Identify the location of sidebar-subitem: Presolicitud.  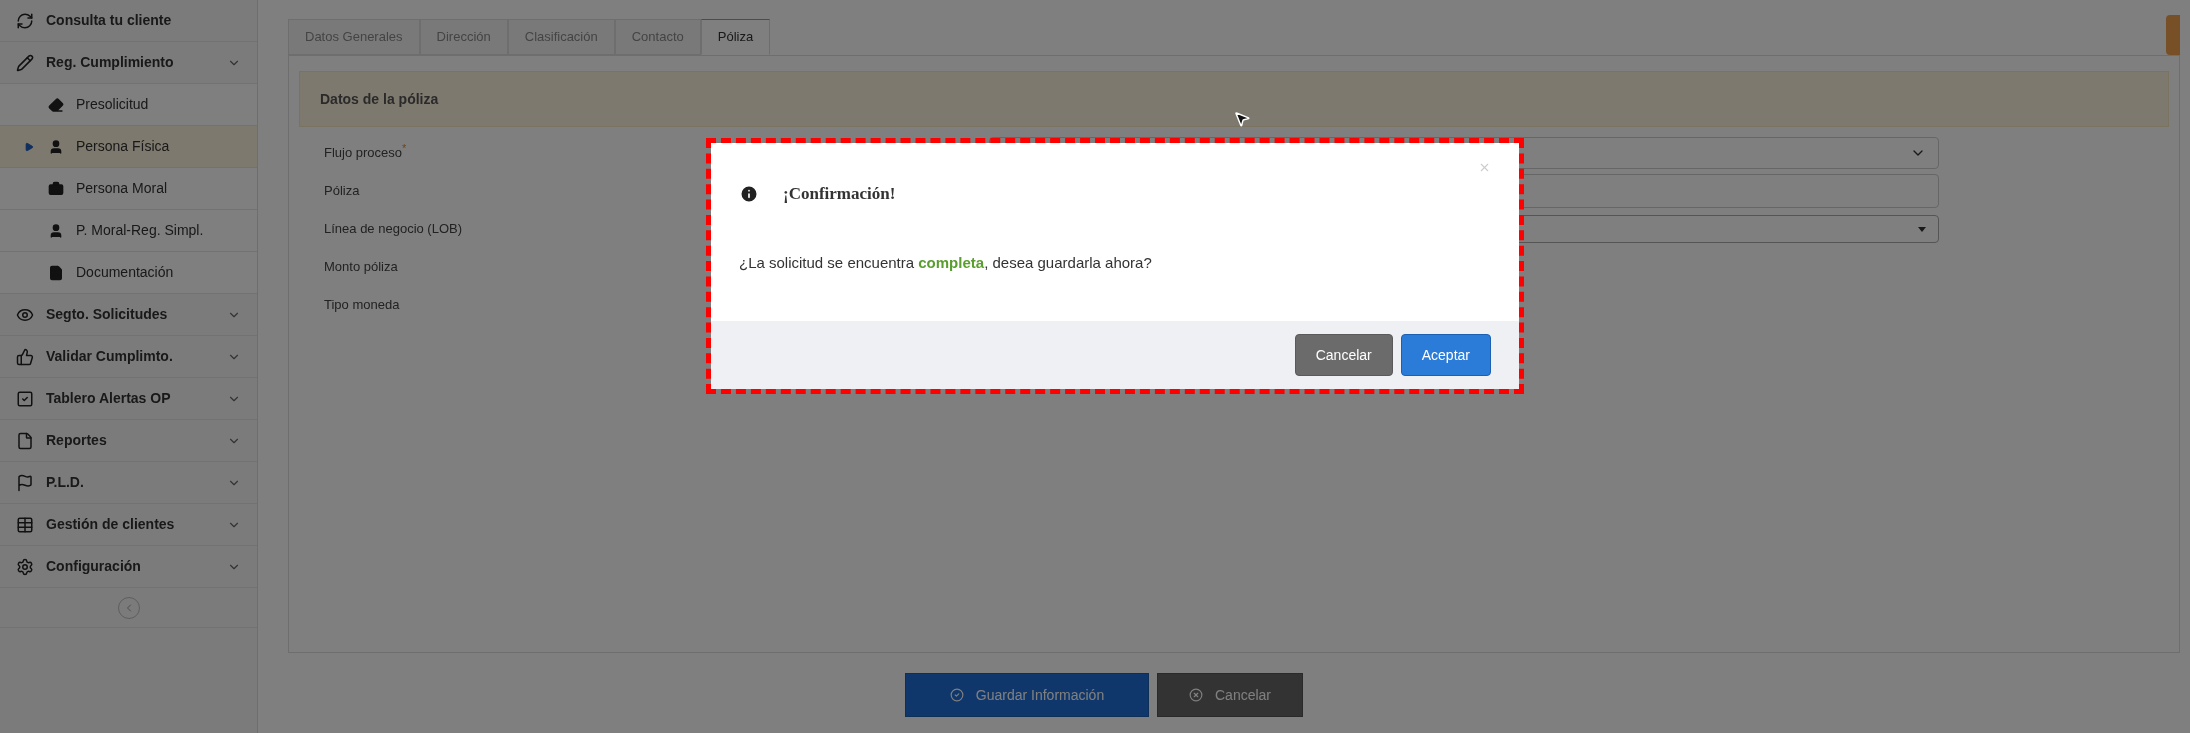
(128, 105).